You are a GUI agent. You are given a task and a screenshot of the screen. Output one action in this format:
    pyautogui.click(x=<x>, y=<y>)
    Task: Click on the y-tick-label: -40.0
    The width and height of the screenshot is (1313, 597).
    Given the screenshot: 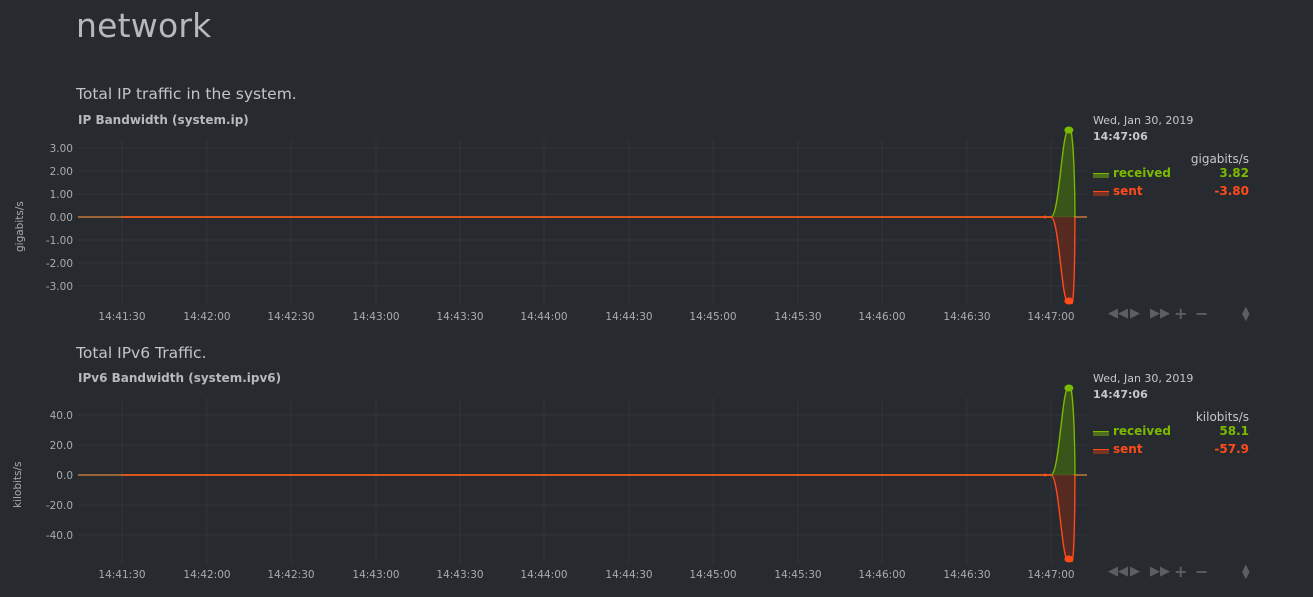 What is the action you would take?
    pyautogui.click(x=59, y=536)
    